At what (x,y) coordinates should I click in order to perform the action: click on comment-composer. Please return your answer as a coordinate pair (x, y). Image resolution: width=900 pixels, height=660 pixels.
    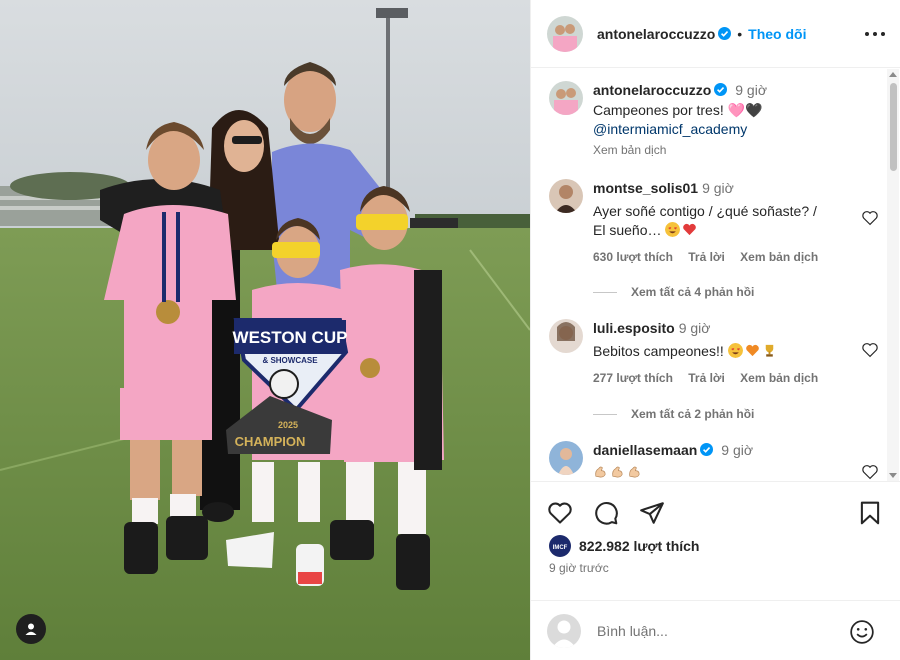
    Looking at the image, I should click on (715, 630).